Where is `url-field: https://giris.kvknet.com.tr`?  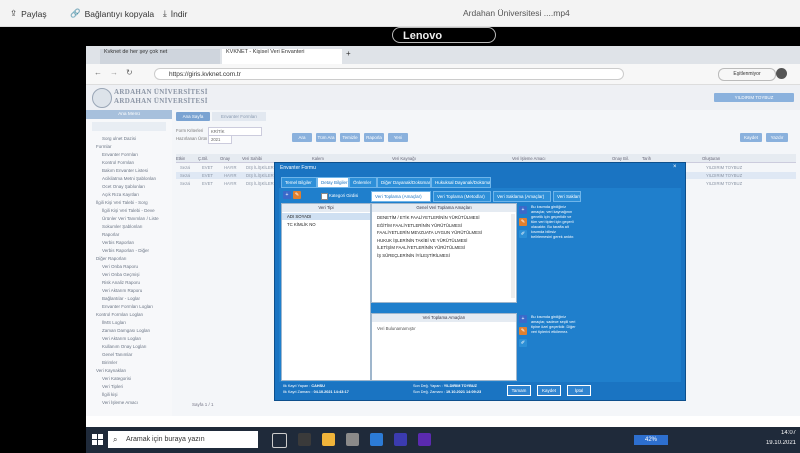
url-field: https://giris.kvknet.com.tr is located at coordinates (389, 74).